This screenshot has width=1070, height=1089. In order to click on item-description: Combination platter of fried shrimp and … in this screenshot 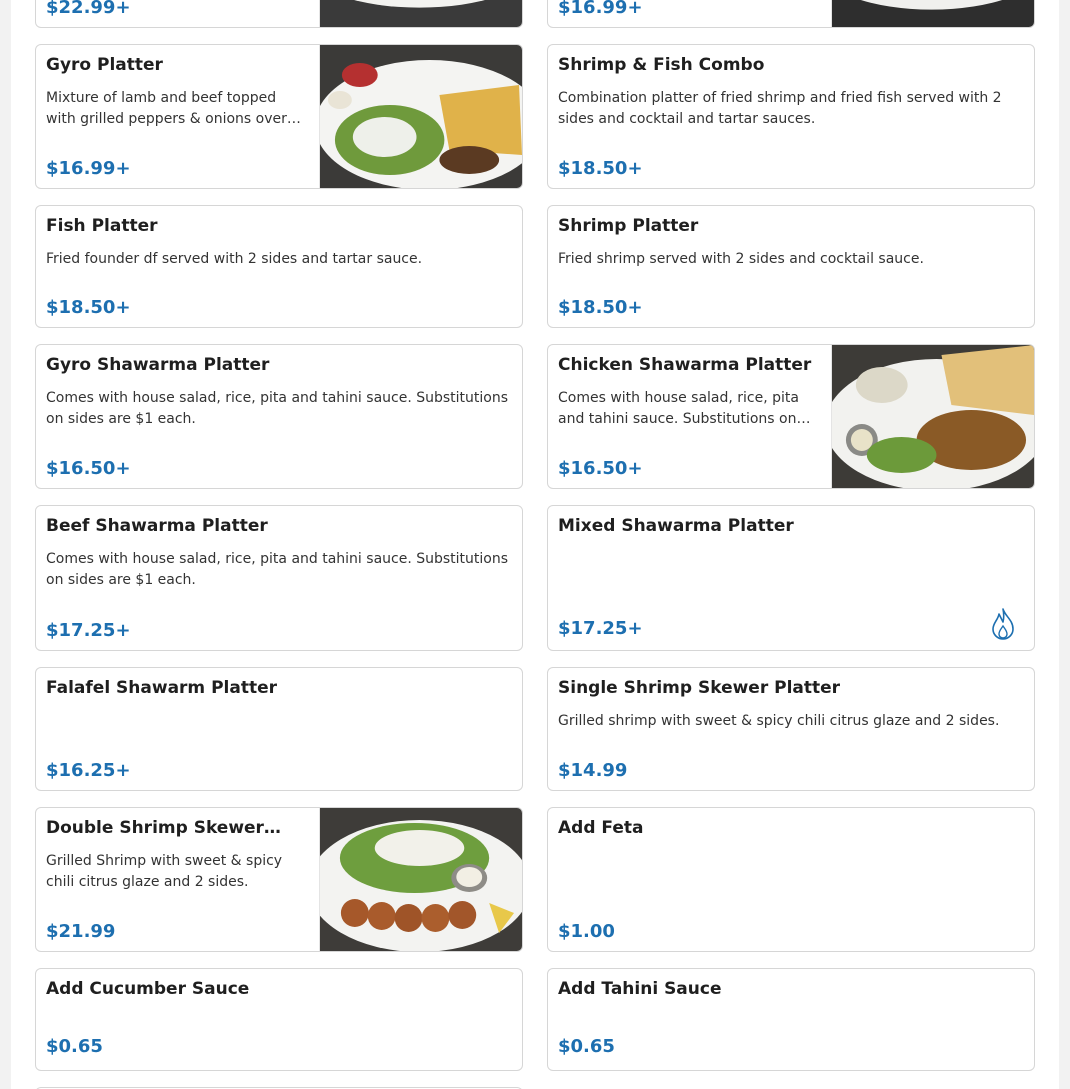, I will do `click(780, 108)`.